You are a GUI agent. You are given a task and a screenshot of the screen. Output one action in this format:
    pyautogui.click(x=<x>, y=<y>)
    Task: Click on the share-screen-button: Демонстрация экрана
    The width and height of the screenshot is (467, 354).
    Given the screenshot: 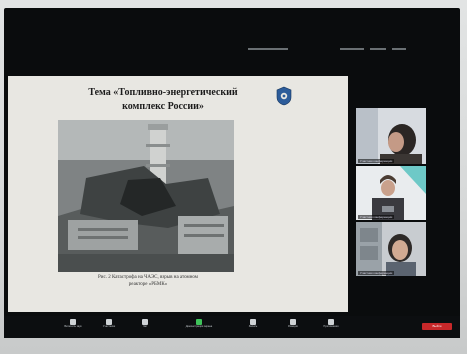 What is the action you would take?
    pyautogui.click(x=199, y=324)
    